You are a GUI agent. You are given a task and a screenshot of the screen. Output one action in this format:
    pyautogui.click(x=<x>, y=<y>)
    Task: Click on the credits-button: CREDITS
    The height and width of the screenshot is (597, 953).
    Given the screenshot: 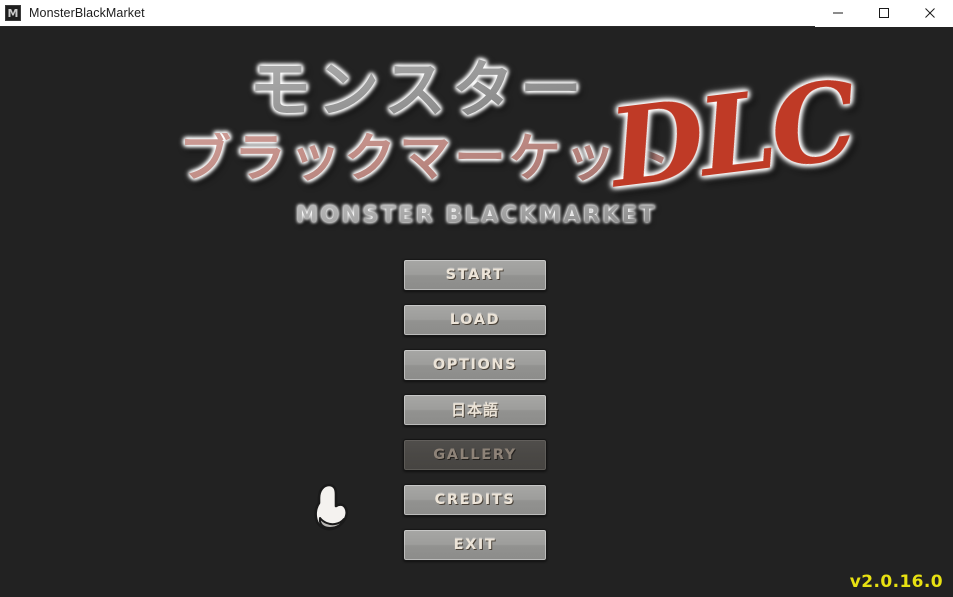 What is the action you would take?
    pyautogui.click(x=475, y=500)
    